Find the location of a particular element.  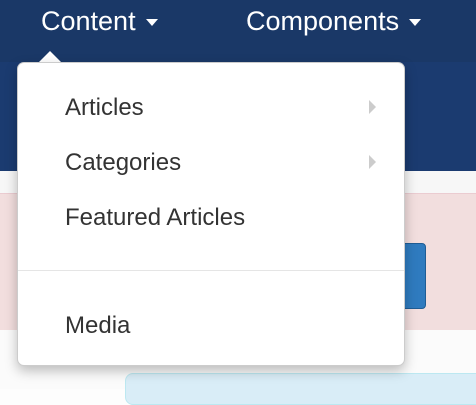

nav-menu-components: Components is located at coordinates (334, 23).